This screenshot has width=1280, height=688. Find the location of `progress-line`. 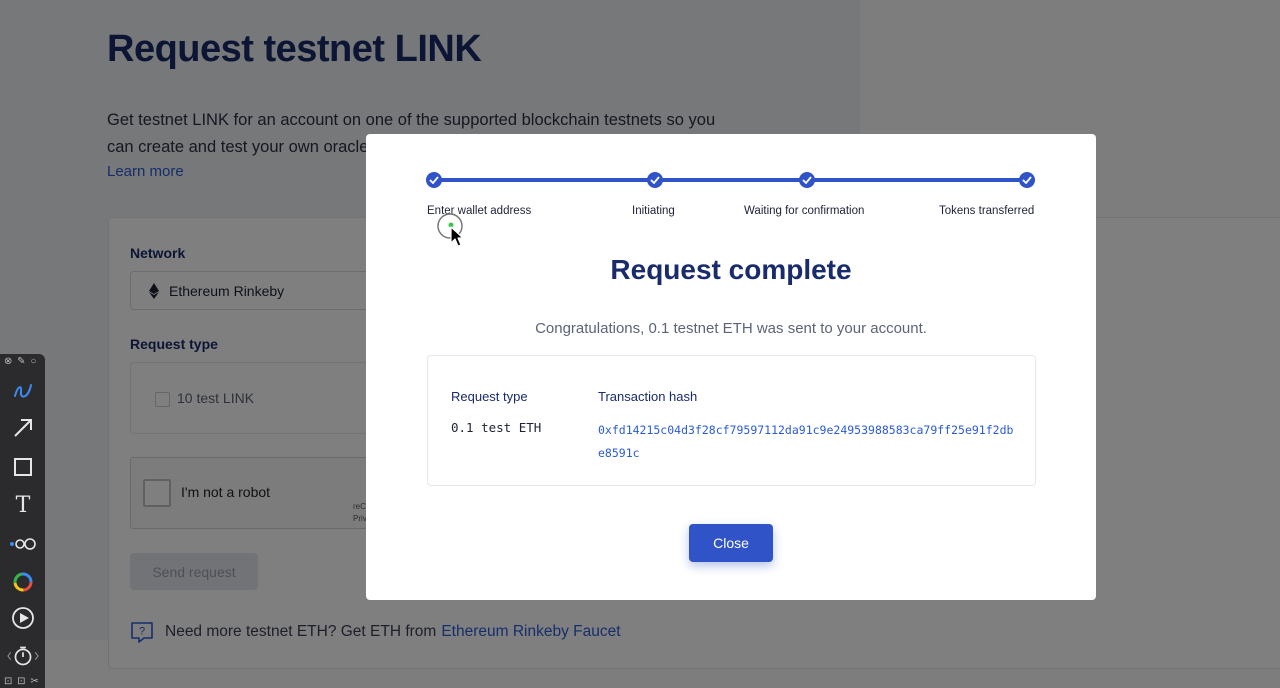

progress-line is located at coordinates (730, 180).